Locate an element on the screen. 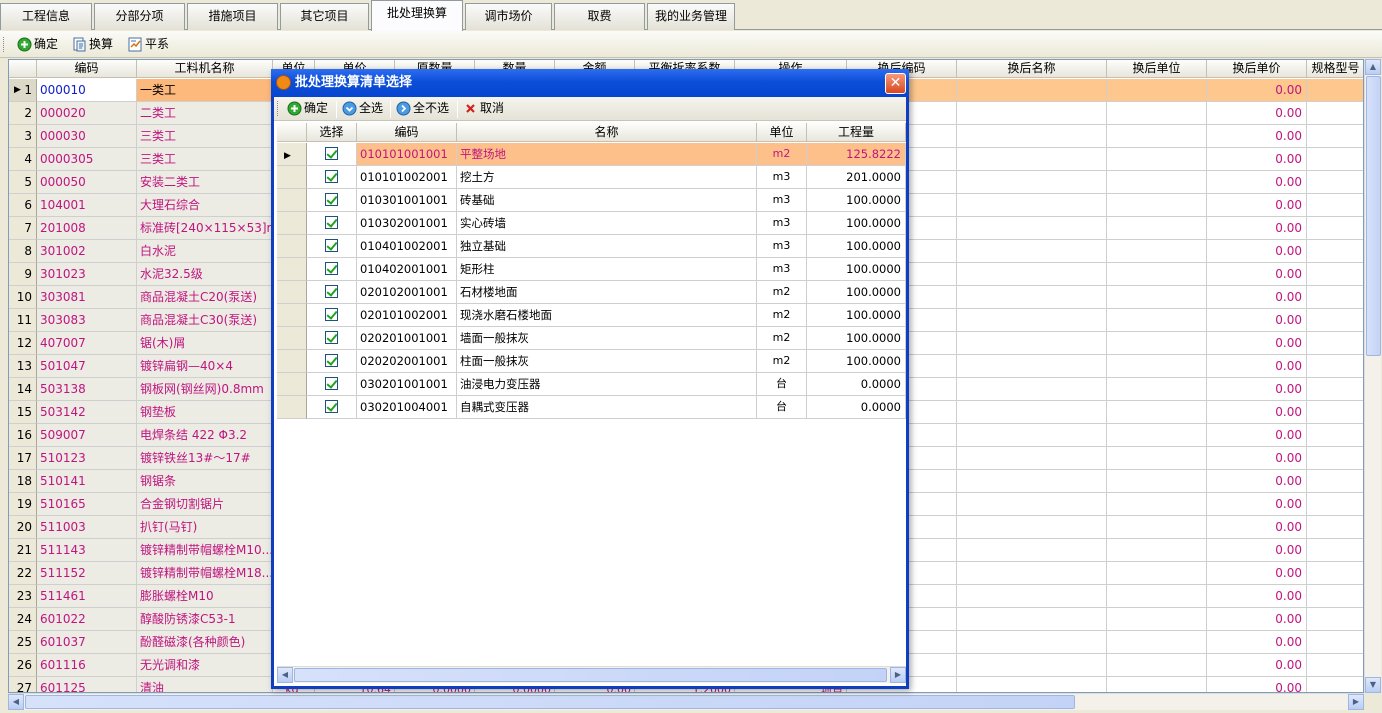 The image size is (1382, 713). bill-unit: m2 is located at coordinates (782, 338).